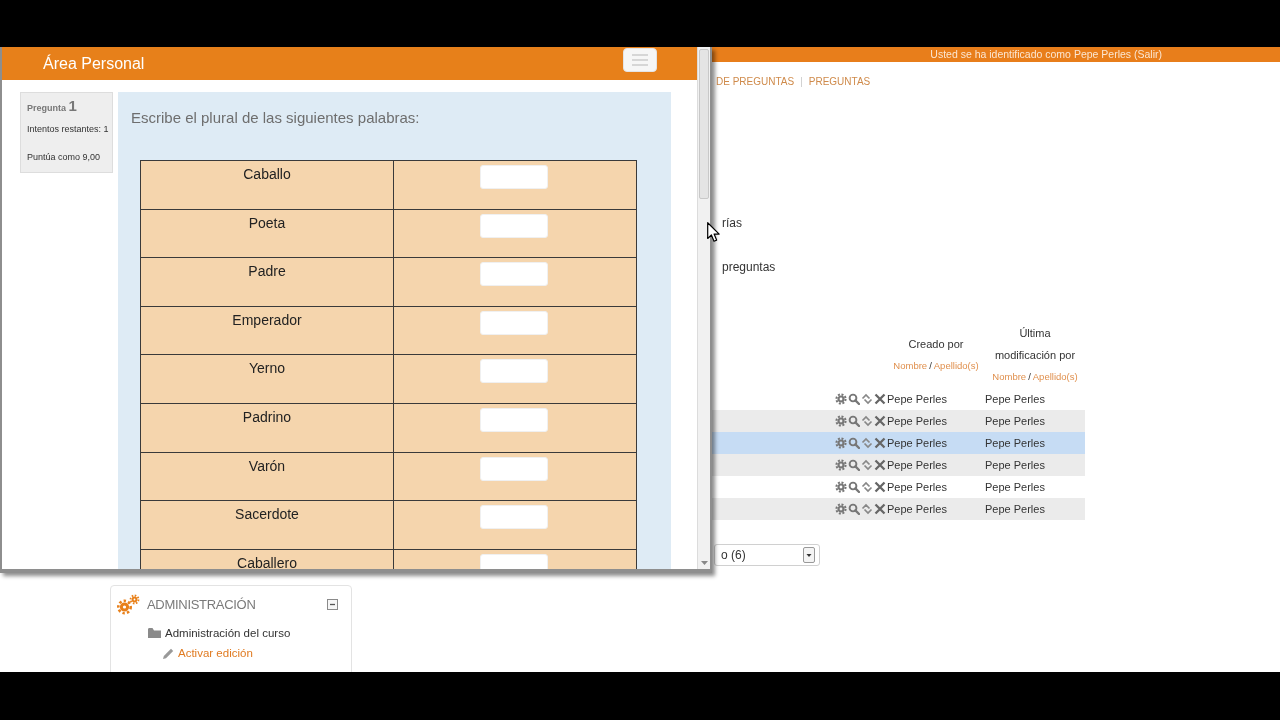 Image resolution: width=1280 pixels, height=720 pixels. What do you see at coordinates (767, 555) in the screenshot?
I see `page-size-dropdown: o (6)` at bounding box center [767, 555].